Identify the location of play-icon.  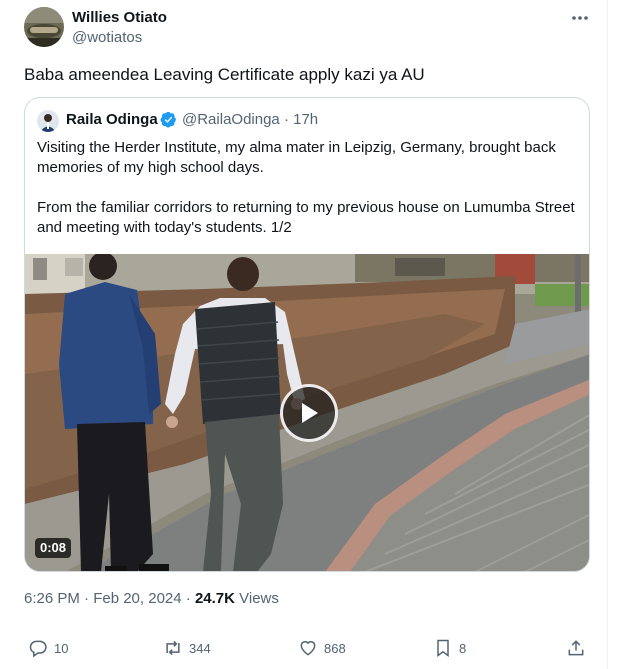
(310, 413).